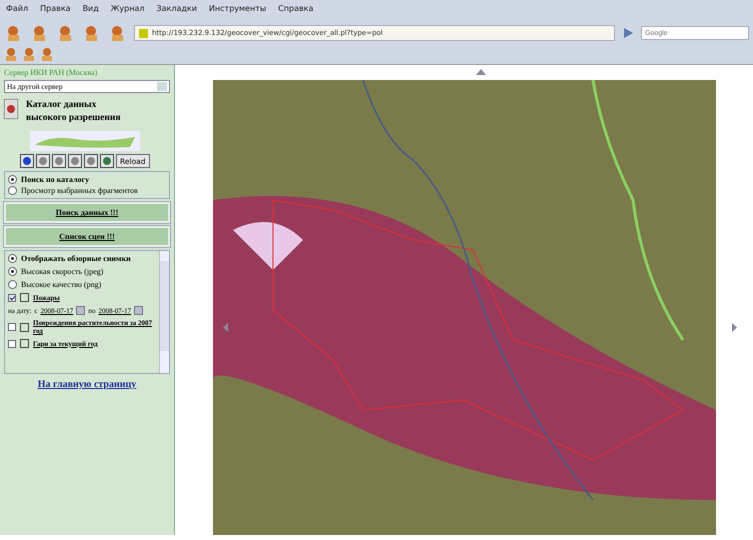  What do you see at coordinates (143, 33) in the screenshot?
I see `site-icon` at bounding box center [143, 33].